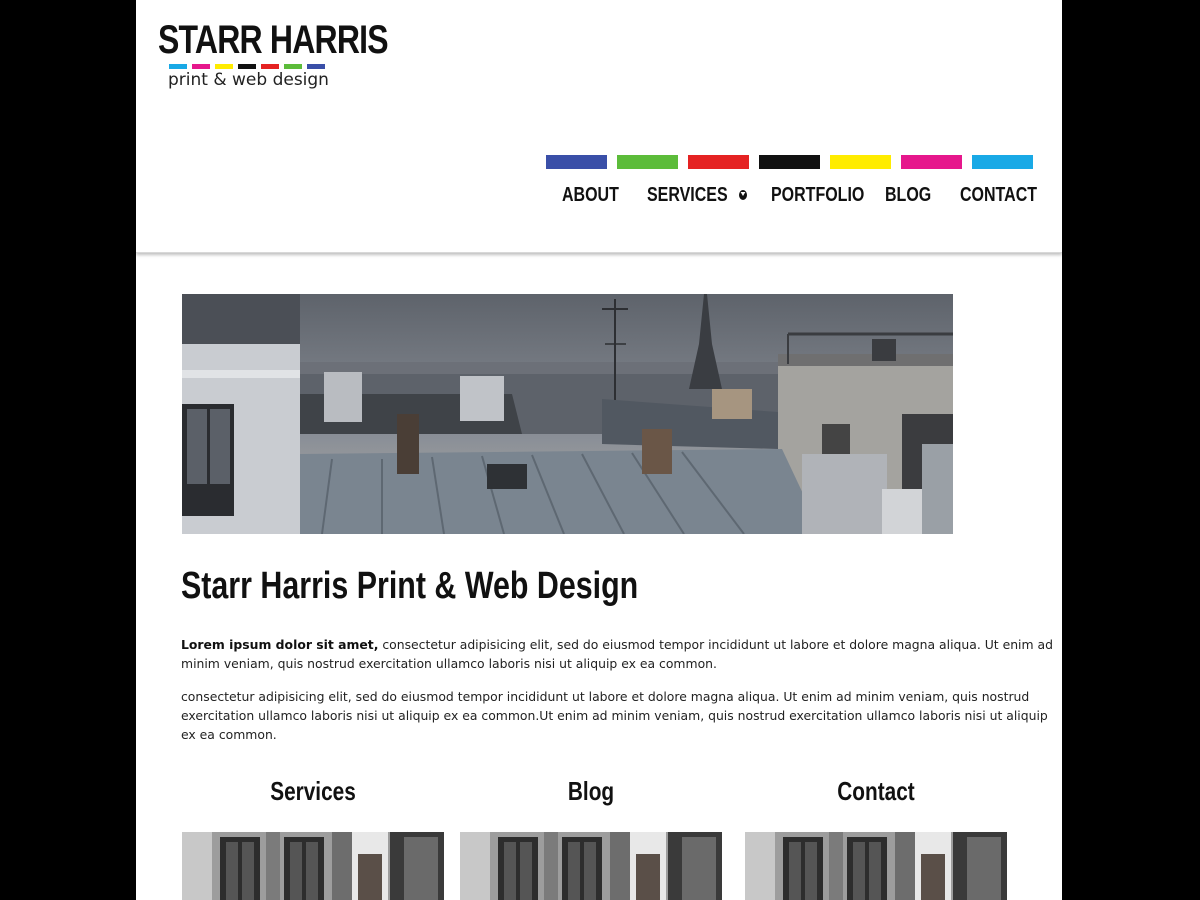 The image size is (1200, 900). What do you see at coordinates (742, 195) in the screenshot?
I see `chevron-down-icon` at bounding box center [742, 195].